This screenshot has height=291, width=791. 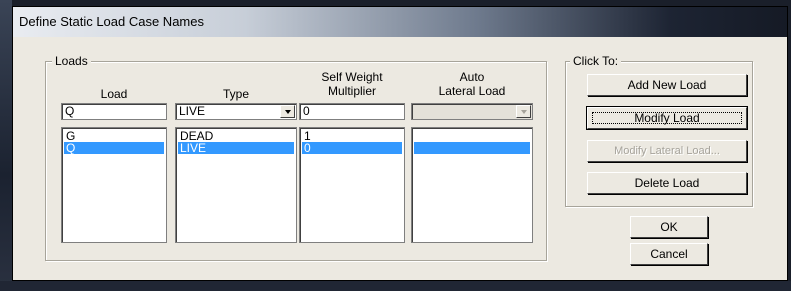 What do you see at coordinates (192, 111) in the screenshot?
I see `load-type-select-value: LIVE` at bounding box center [192, 111].